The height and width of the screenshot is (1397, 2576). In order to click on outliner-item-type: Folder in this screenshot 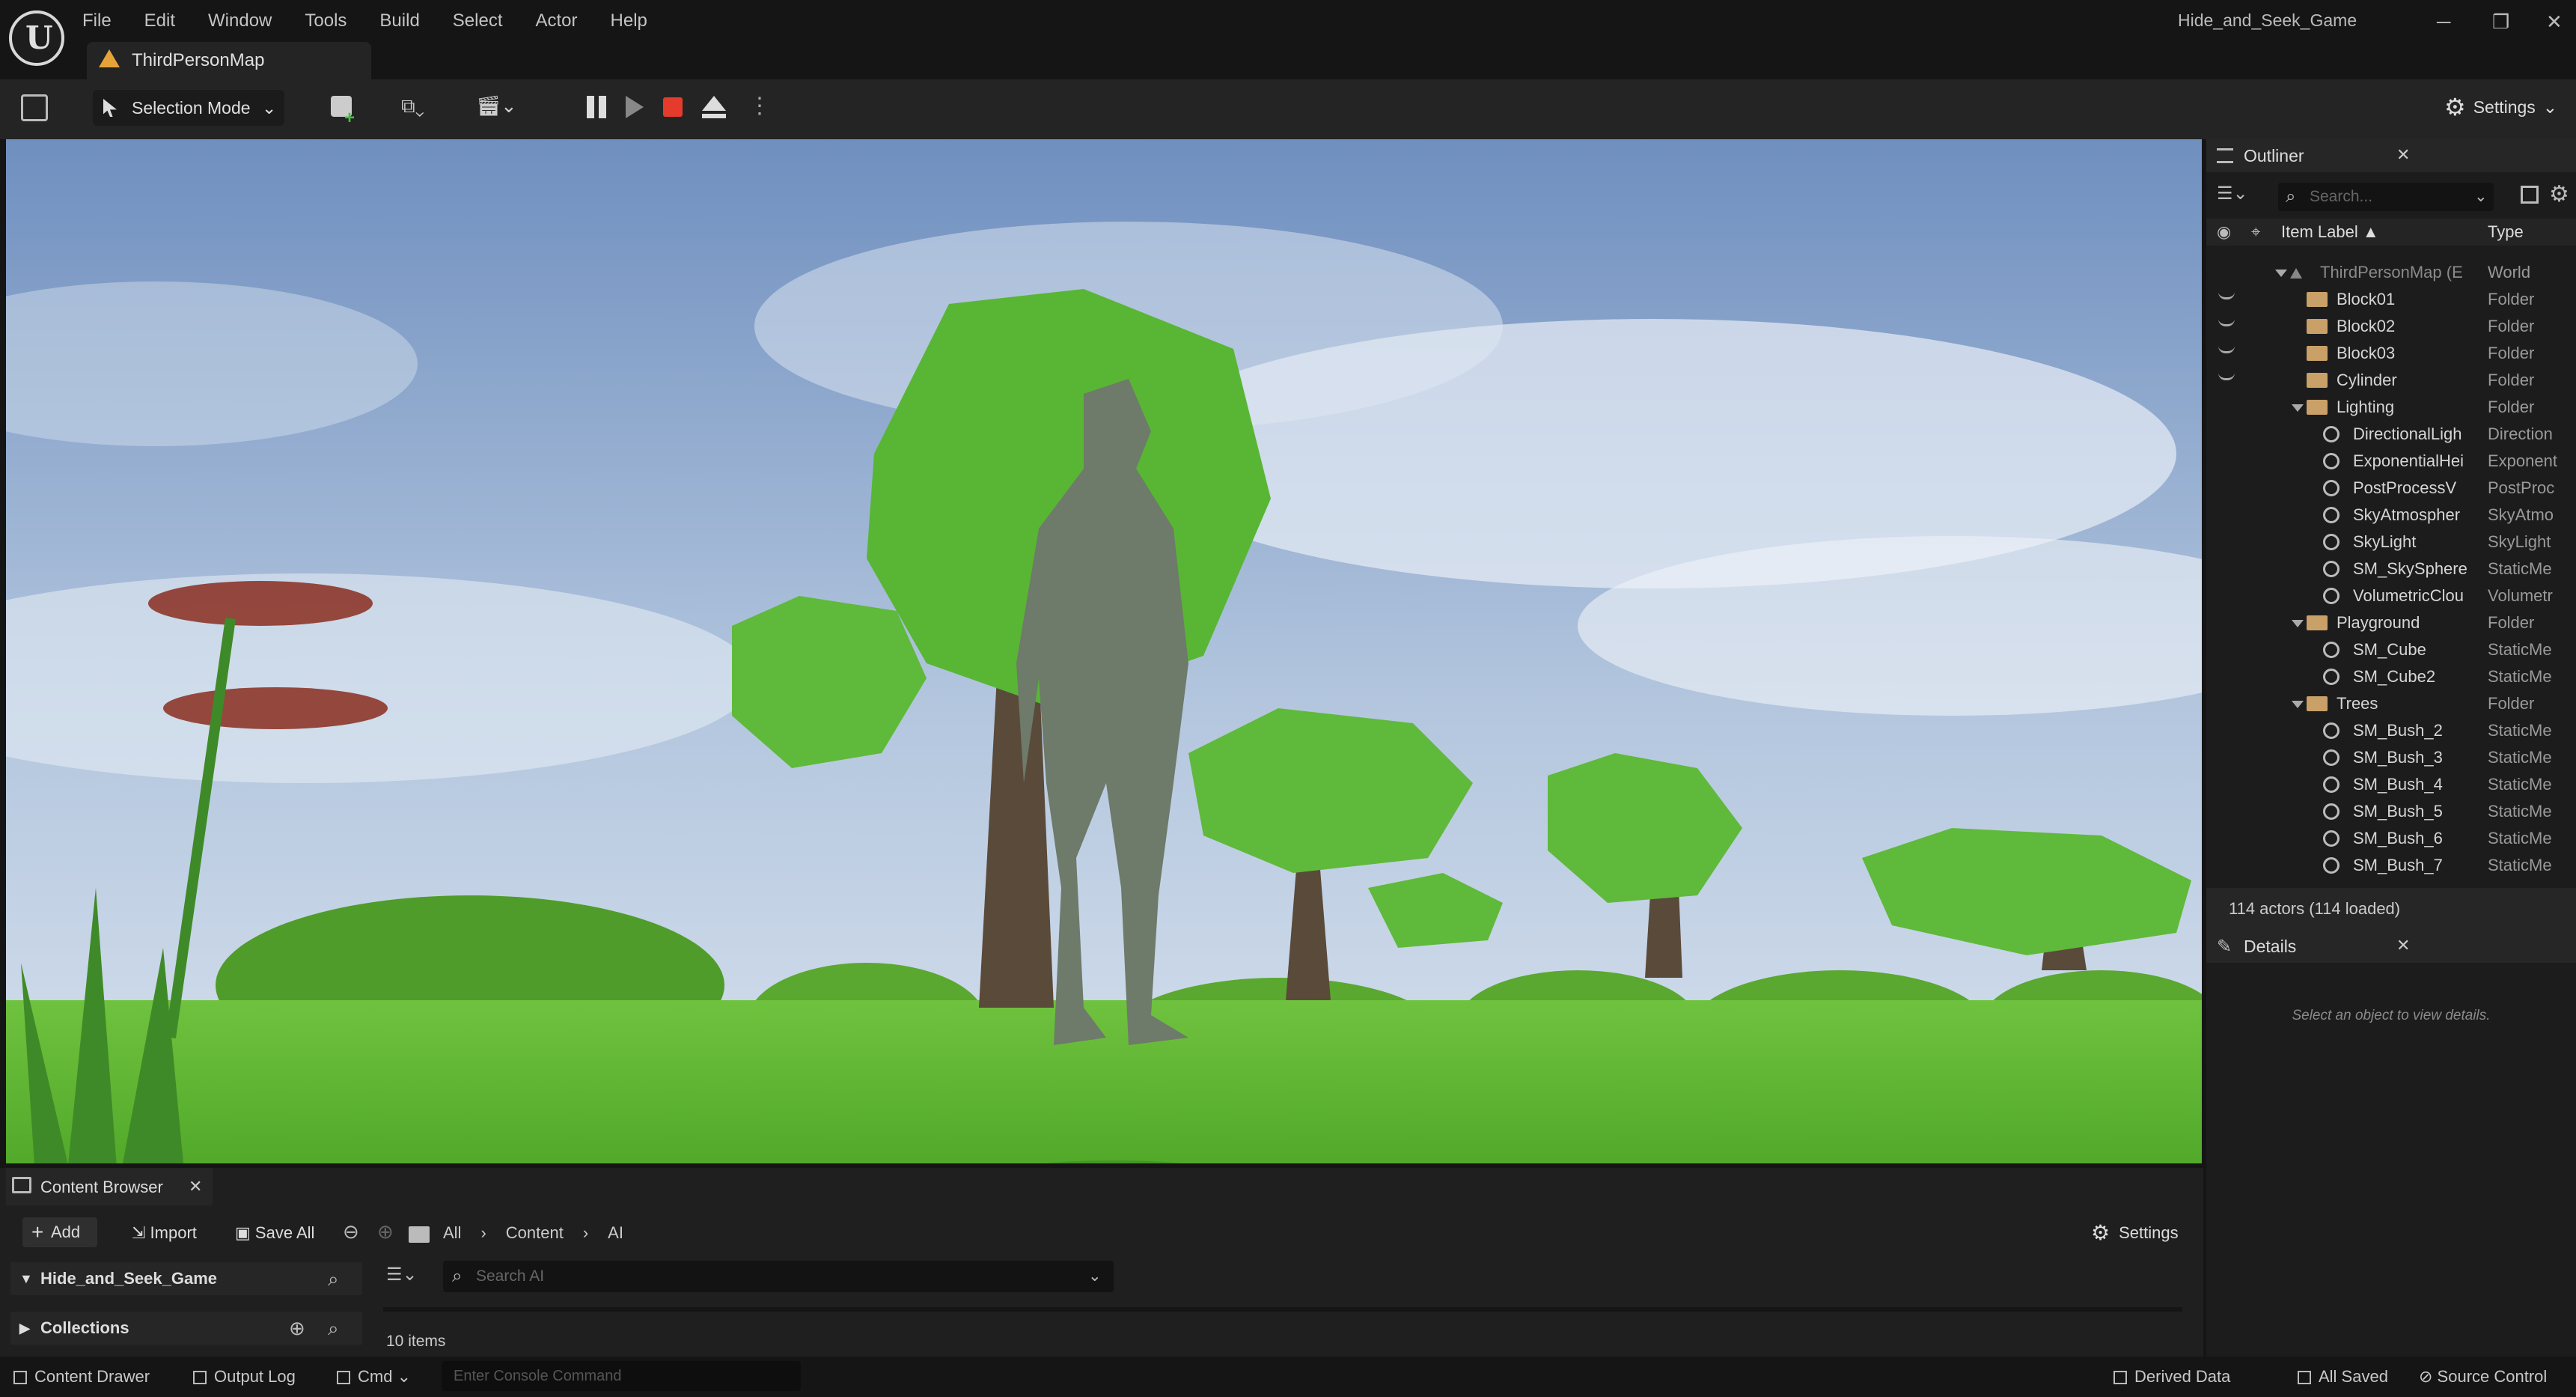, I will do `click(2511, 299)`.